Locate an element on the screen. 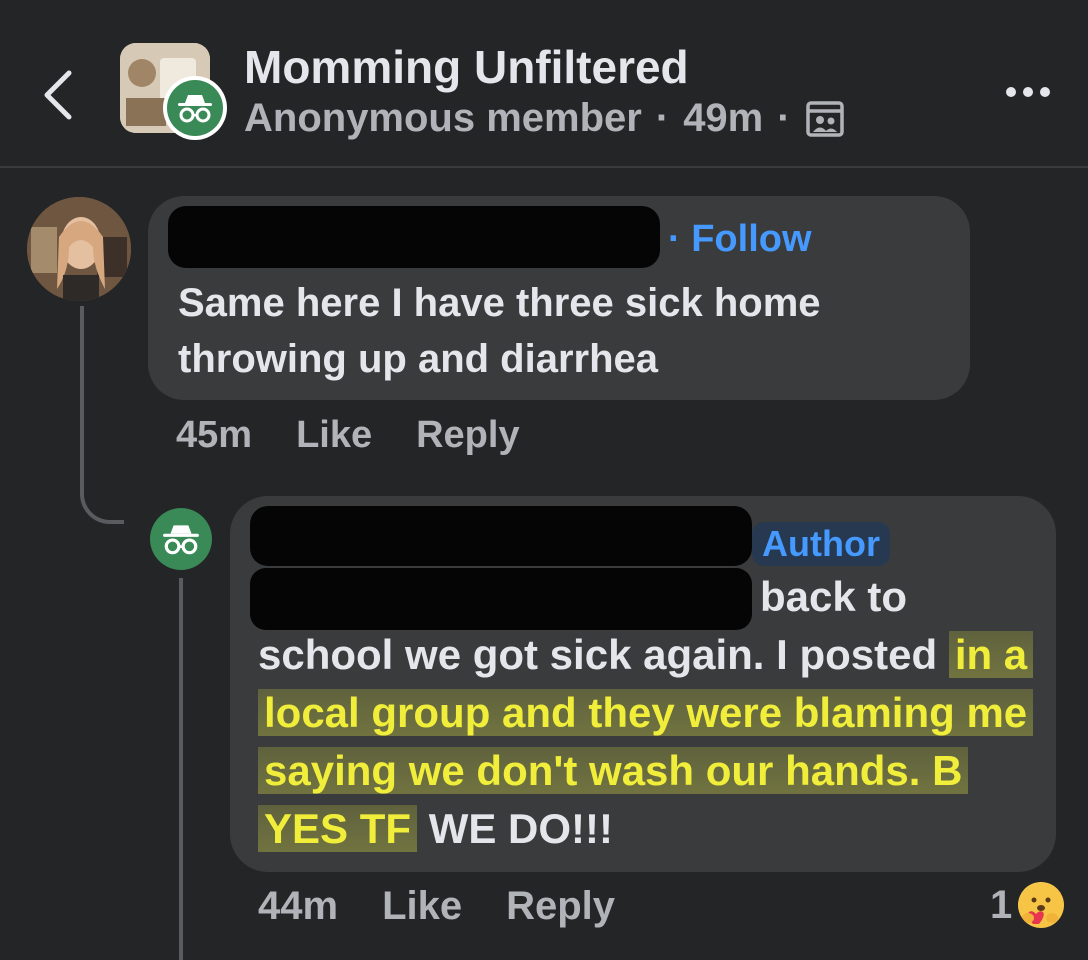 The height and width of the screenshot is (960, 1088). author-badge: Author is located at coordinates (821, 544).